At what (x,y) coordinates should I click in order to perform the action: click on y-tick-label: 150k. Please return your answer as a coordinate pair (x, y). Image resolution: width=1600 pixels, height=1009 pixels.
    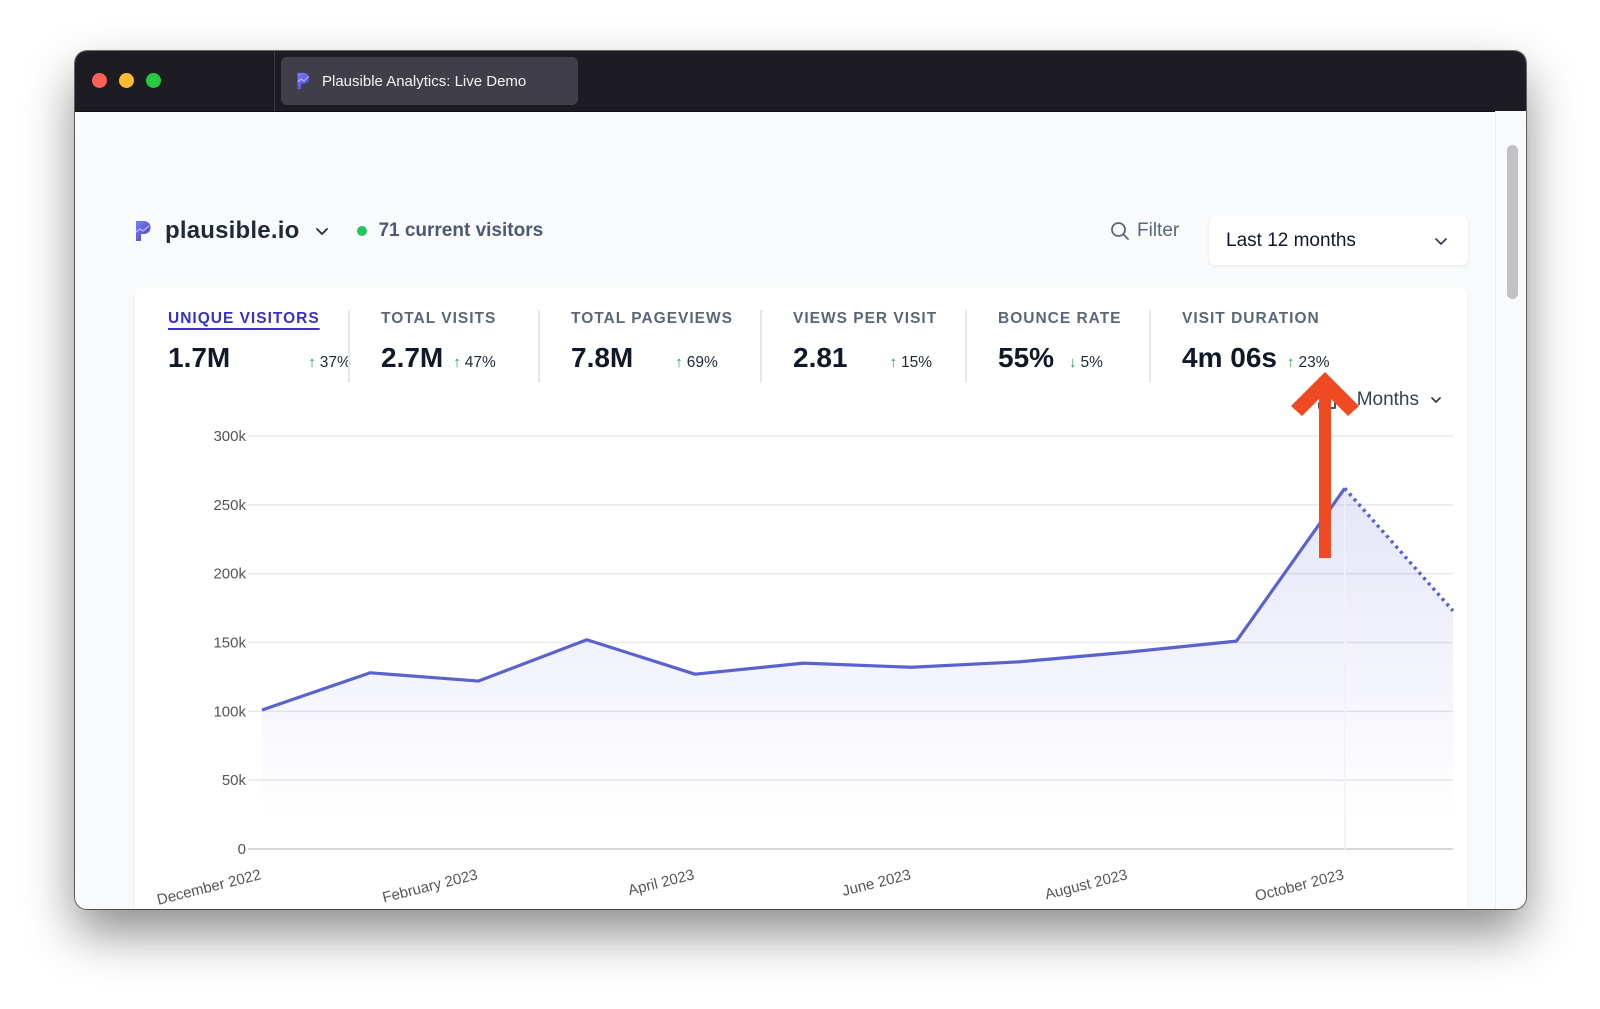
    Looking at the image, I should click on (229, 643).